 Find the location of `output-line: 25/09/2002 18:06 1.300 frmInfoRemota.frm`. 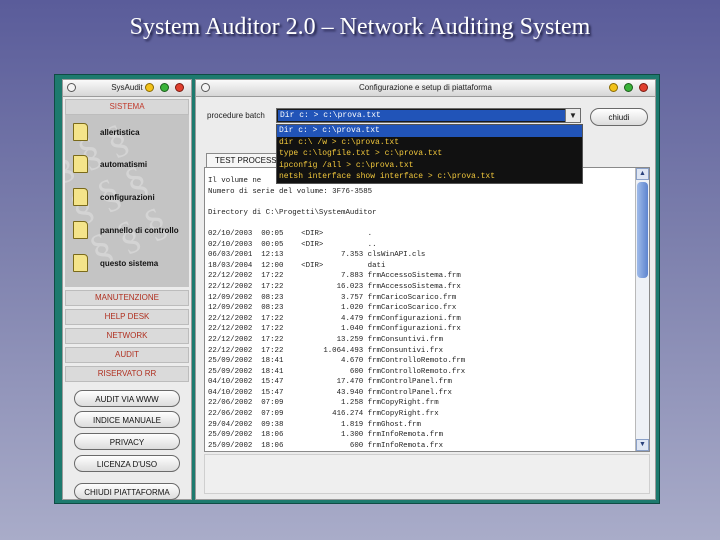

output-line: 25/09/2002 18:06 1.300 frmInfoRemota.frm is located at coordinates (326, 435).